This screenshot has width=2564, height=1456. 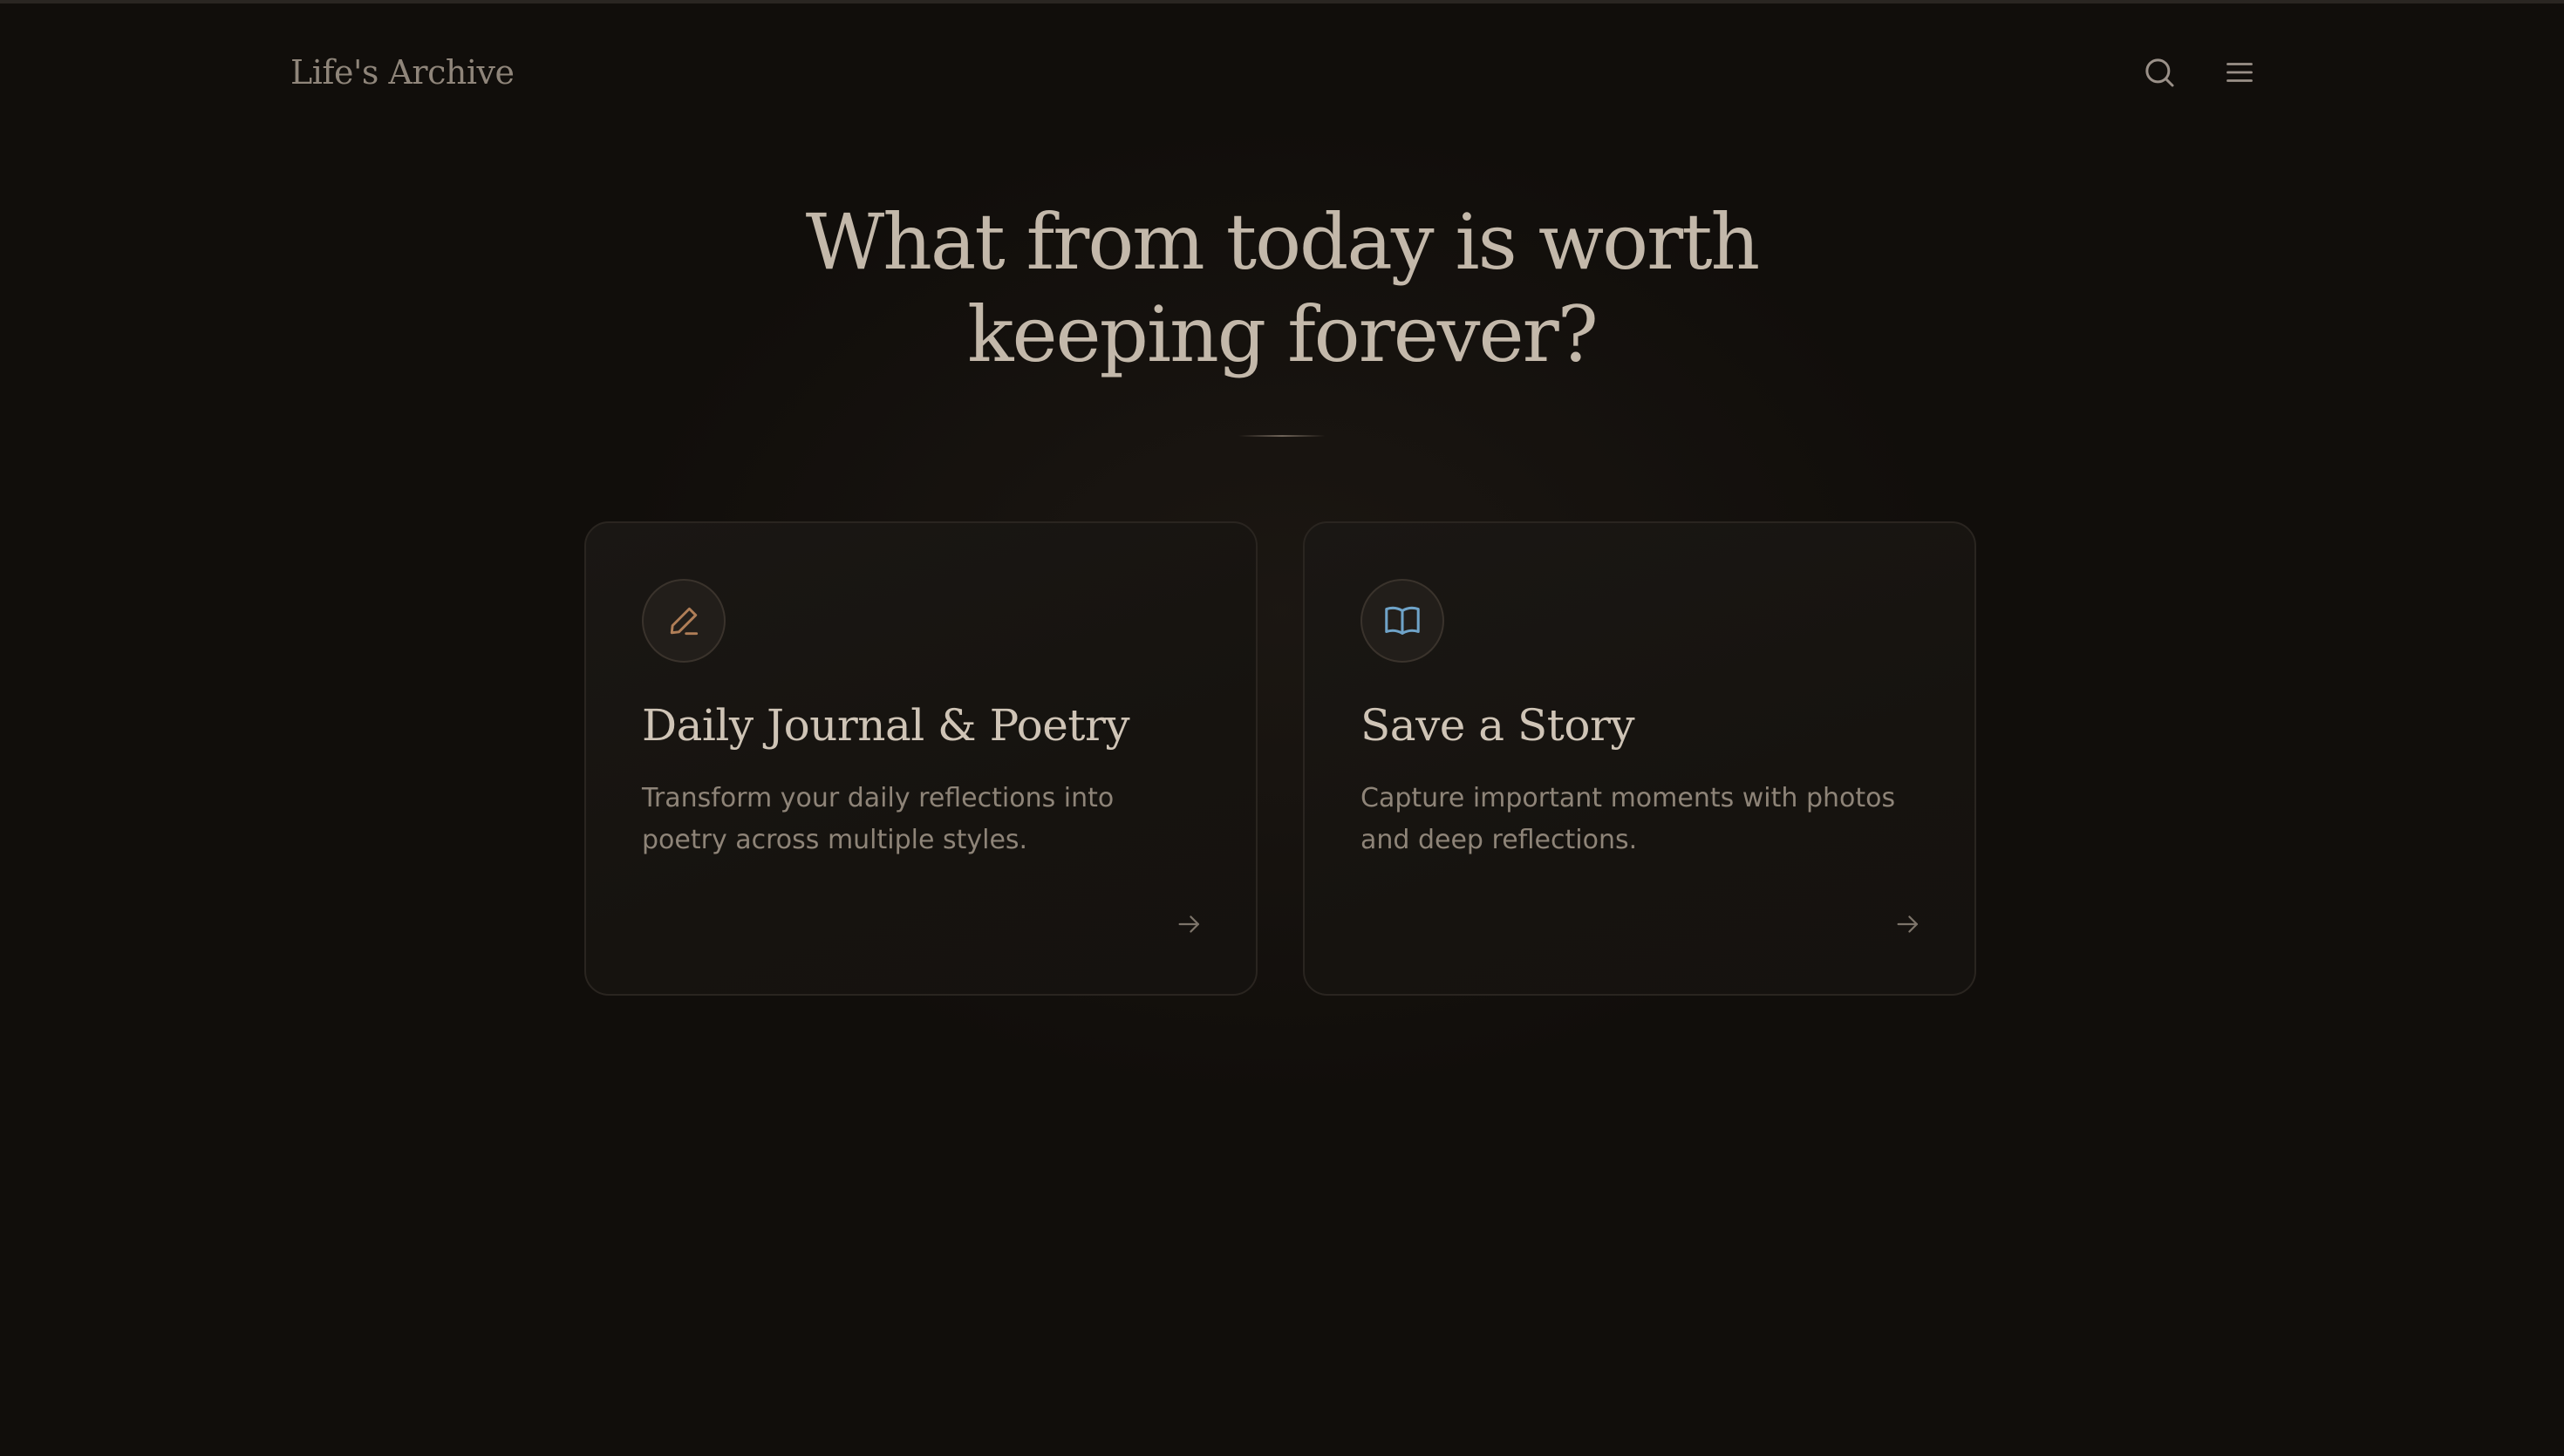 I want to click on card-title: Save a Story, so click(x=1497, y=725).